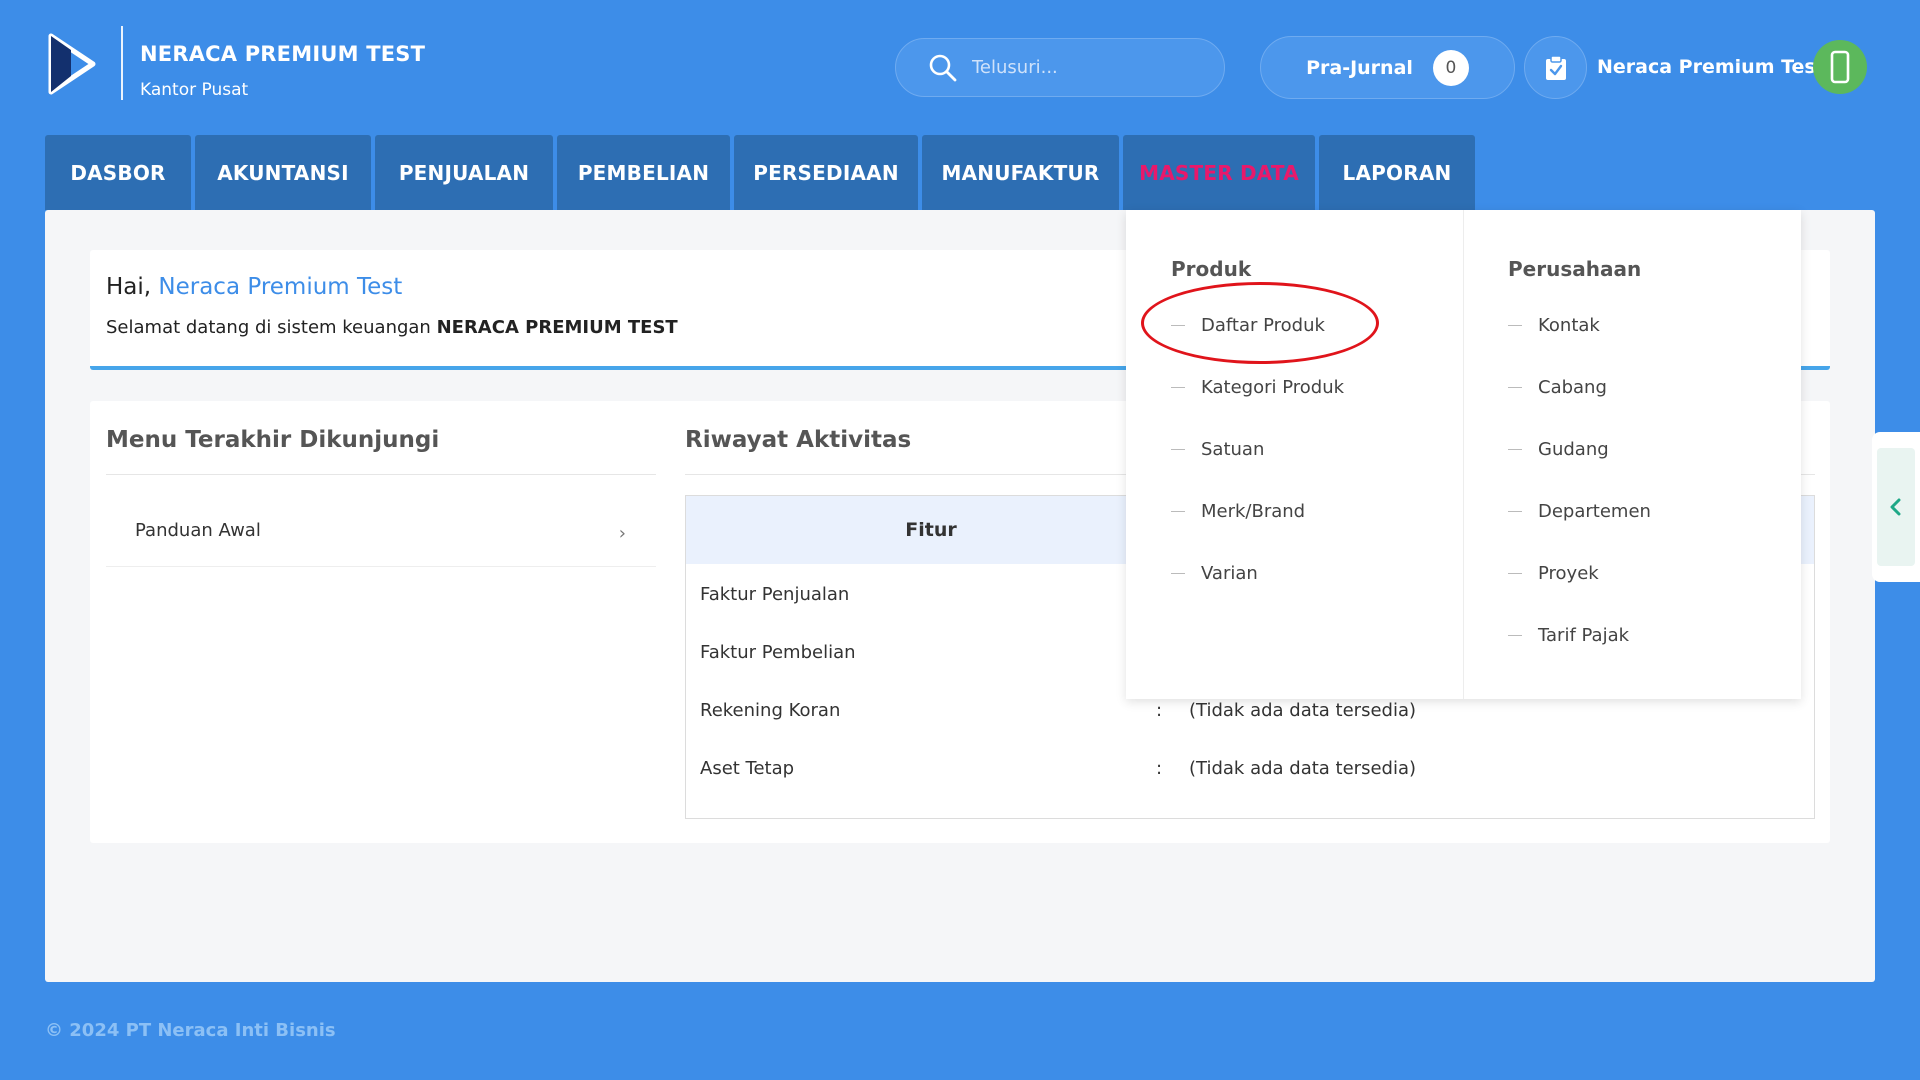 The image size is (1920, 1080). What do you see at coordinates (1219, 172) in the screenshot?
I see `tab-master-data: MASTER DATA` at bounding box center [1219, 172].